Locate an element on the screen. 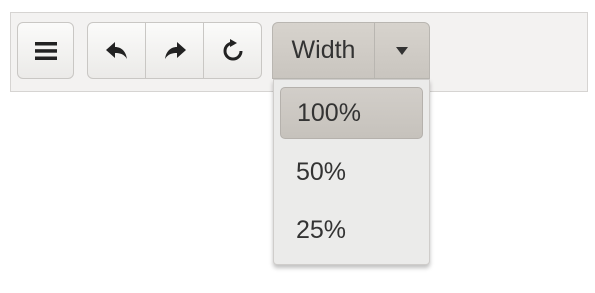  width-option-50: 50% is located at coordinates (351, 172).